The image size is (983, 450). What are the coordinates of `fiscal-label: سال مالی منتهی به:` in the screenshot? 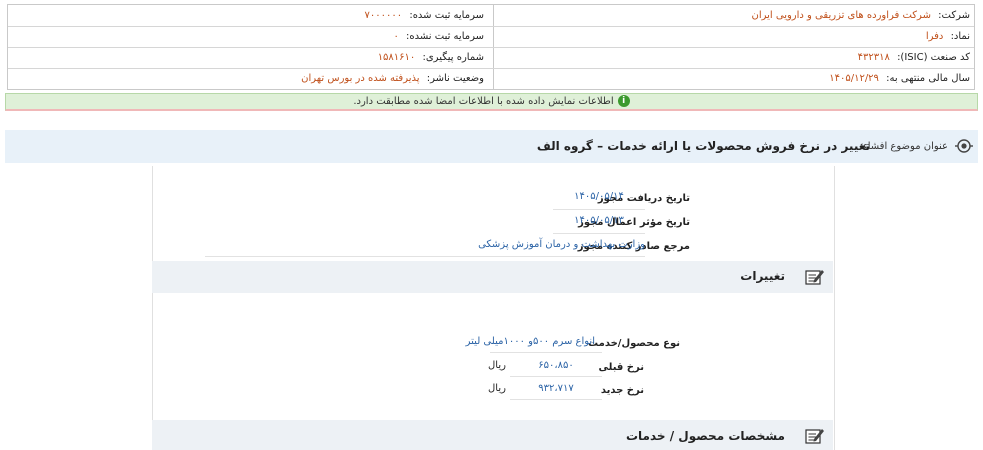 It's located at (928, 78).